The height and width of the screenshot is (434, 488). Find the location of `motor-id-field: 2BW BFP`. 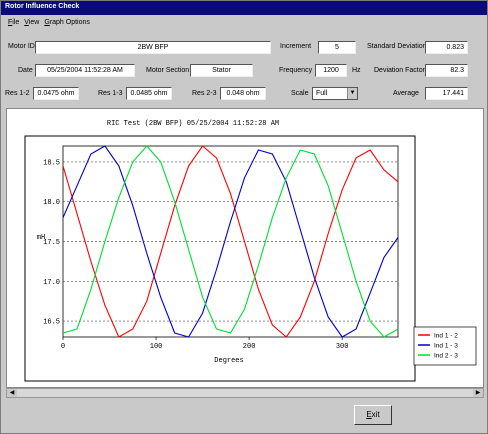

motor-id-field: 2BW BFP is located at coordinates (153, 47).